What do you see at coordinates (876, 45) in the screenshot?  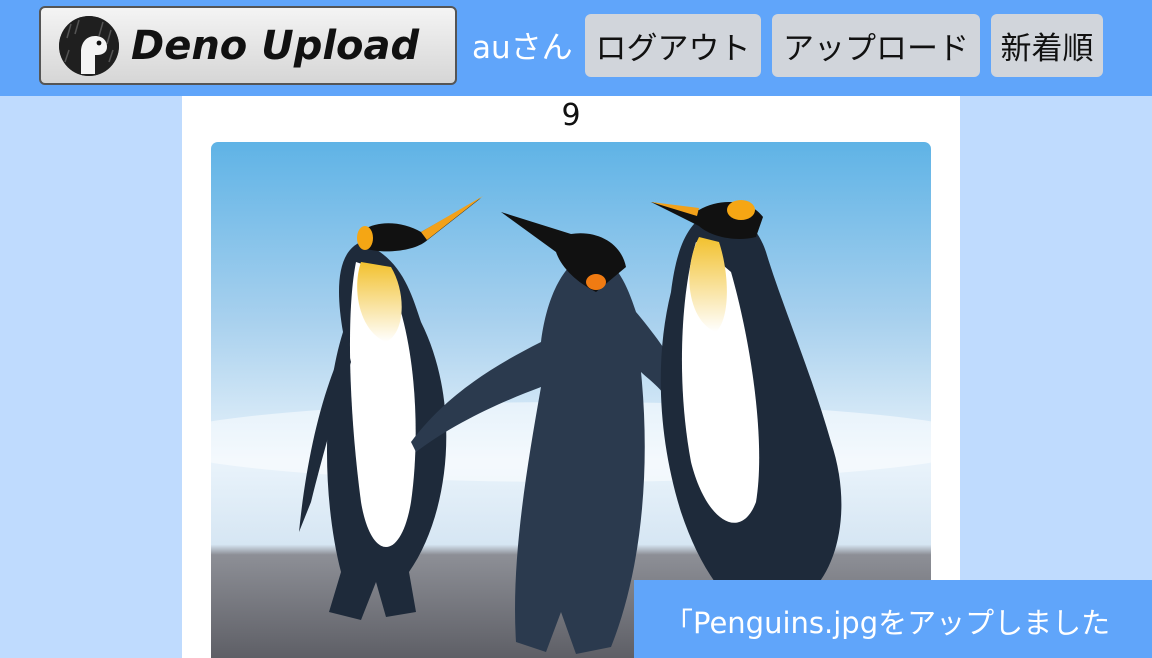 I see `upload-button: アップロード` at bounding box center [876, 45].